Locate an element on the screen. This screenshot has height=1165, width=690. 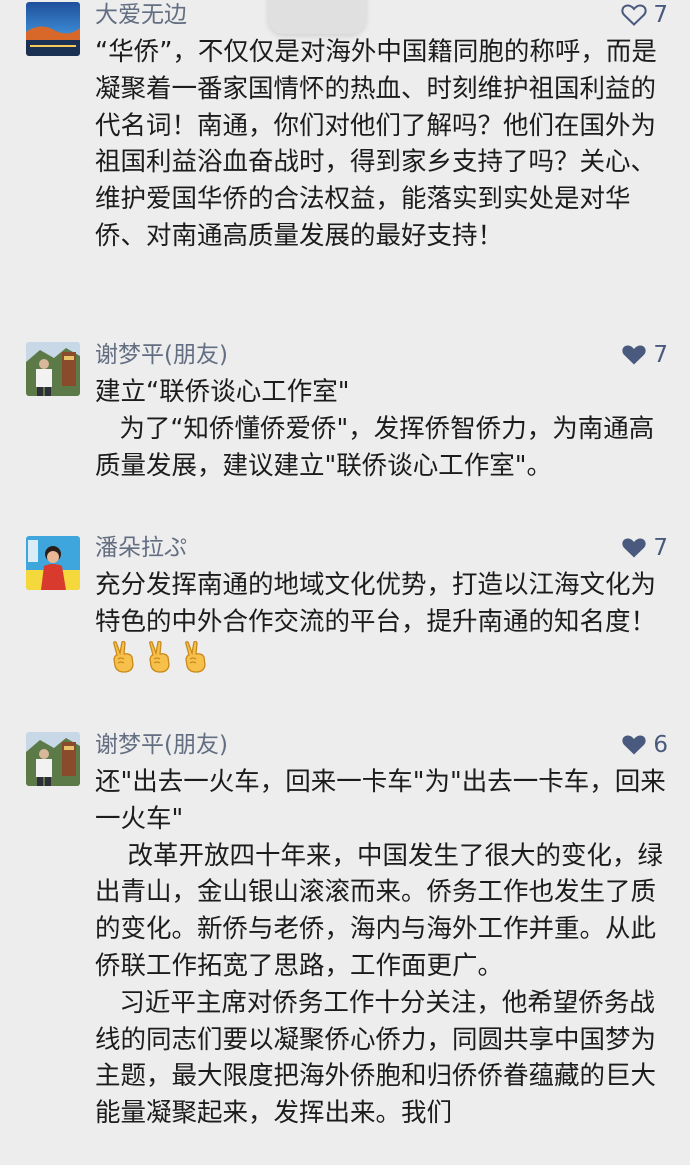
comment-author: 大爱无边 is located at coordinates (141, 15).